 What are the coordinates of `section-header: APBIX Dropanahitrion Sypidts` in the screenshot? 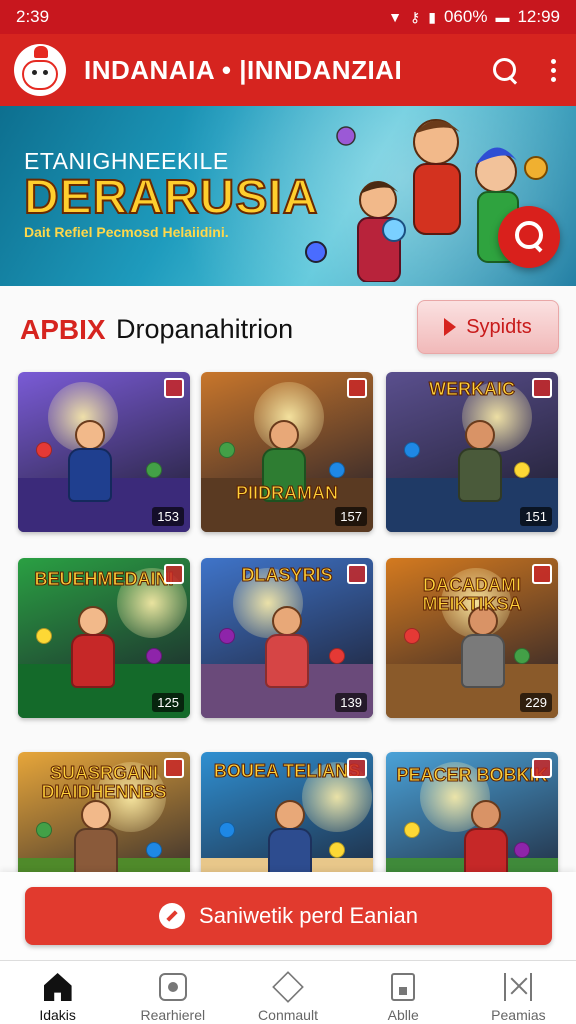 It's located at (288, 327).